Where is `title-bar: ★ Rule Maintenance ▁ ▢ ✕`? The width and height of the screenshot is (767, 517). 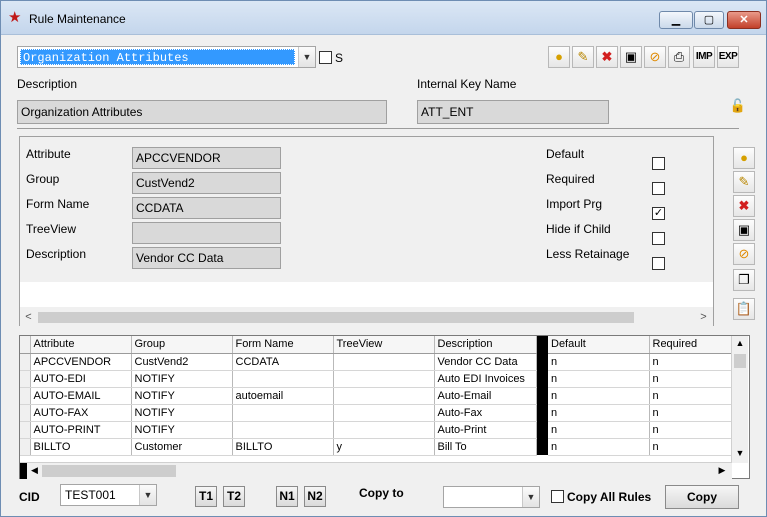 title-bar: ★ Rule Maintenance ▁ ▢ ✕ is located at coordinates (383, 18).